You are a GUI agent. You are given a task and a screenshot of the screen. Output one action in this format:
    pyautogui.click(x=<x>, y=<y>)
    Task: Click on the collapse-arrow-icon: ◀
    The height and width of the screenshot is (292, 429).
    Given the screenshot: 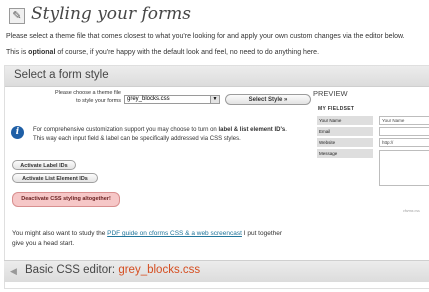 What is the action you would take?
    pyautogui.click(x=13, y=271)
    